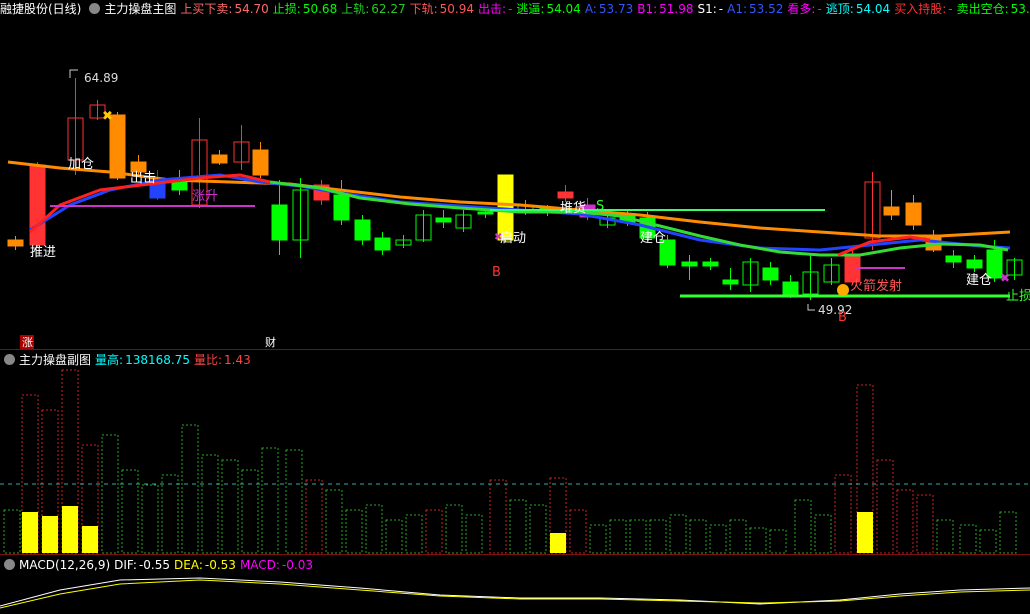  Describe the element at coordinates (515, 594) in the screenshot. I see `macd-dea-line` at that location.